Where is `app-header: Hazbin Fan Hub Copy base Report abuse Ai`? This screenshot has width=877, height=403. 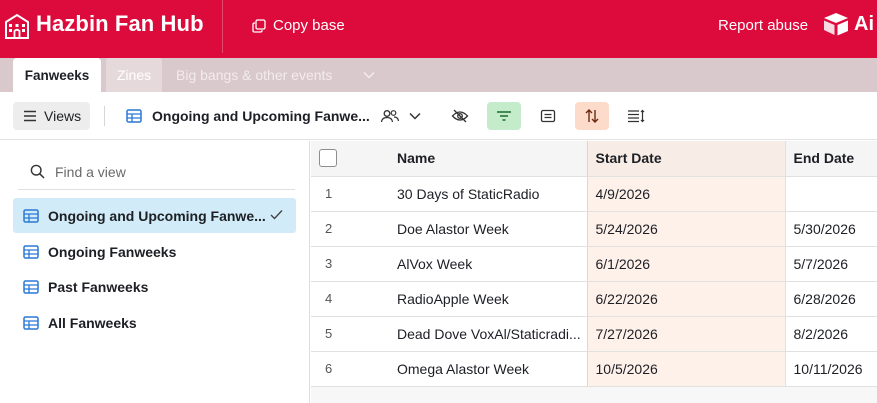
app-header: Hazbin Fan Hub Copy base Report abuse Ai is located at coordinates (438, 26).